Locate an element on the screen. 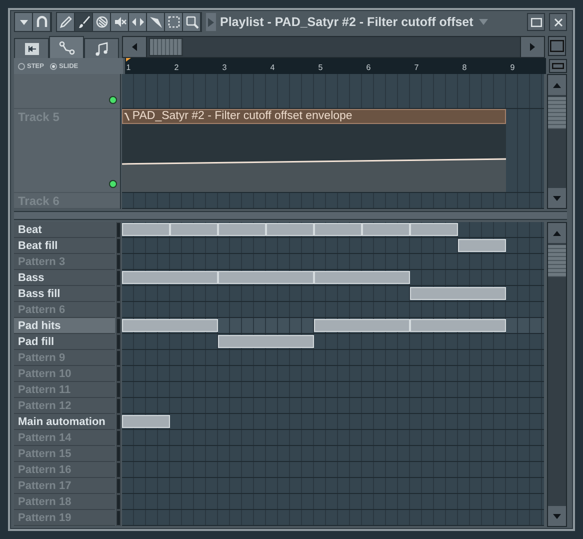  pencil-tool is located at coordinates (66, 22).